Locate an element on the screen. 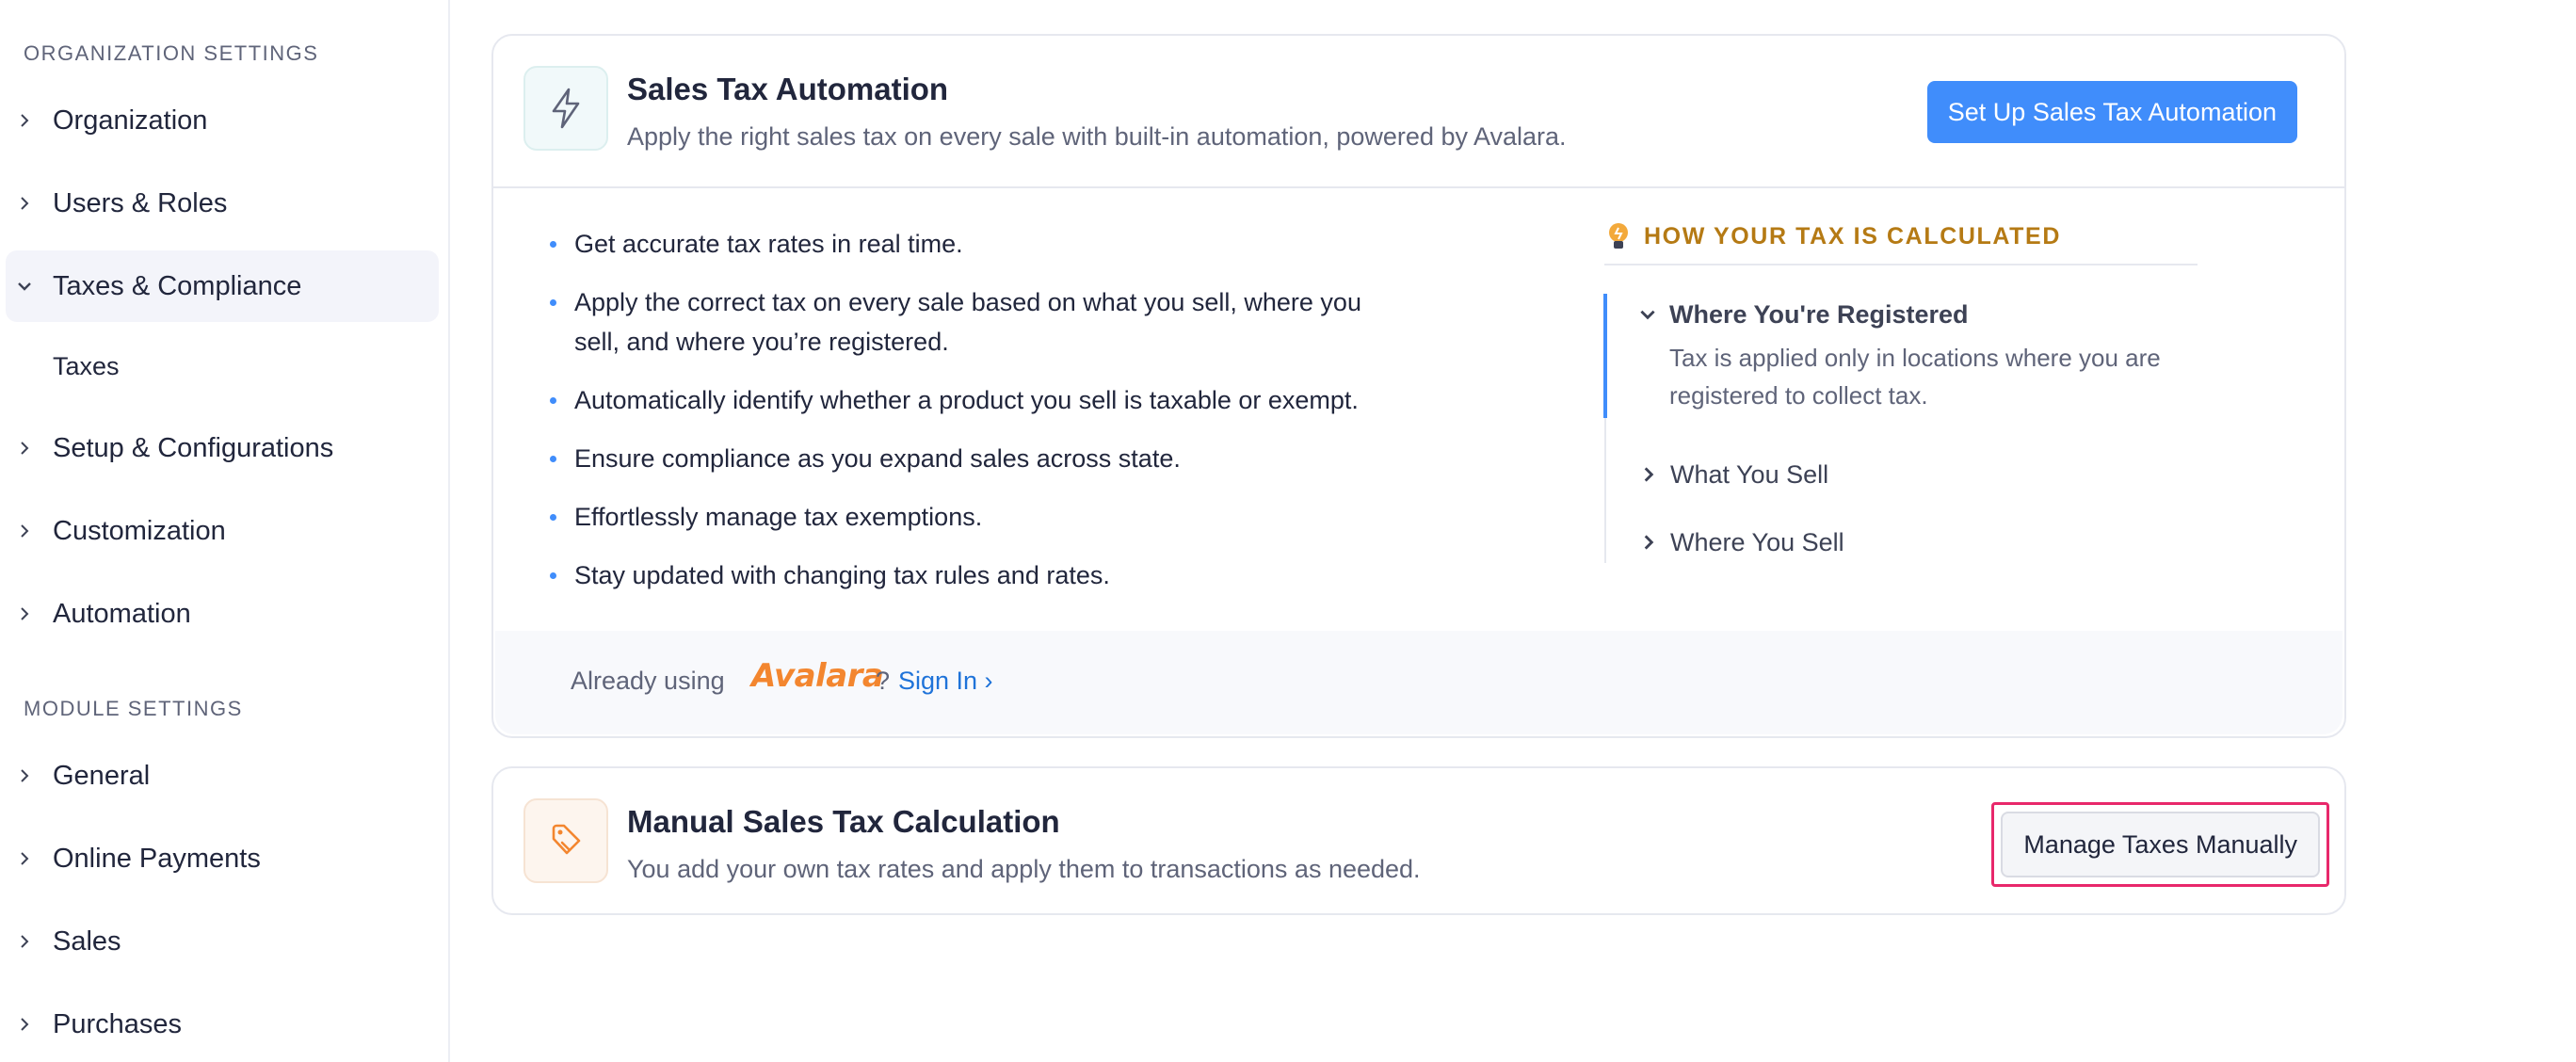  sidebar-item-online-payments: Online Payments is located at coordinates (222, 859).